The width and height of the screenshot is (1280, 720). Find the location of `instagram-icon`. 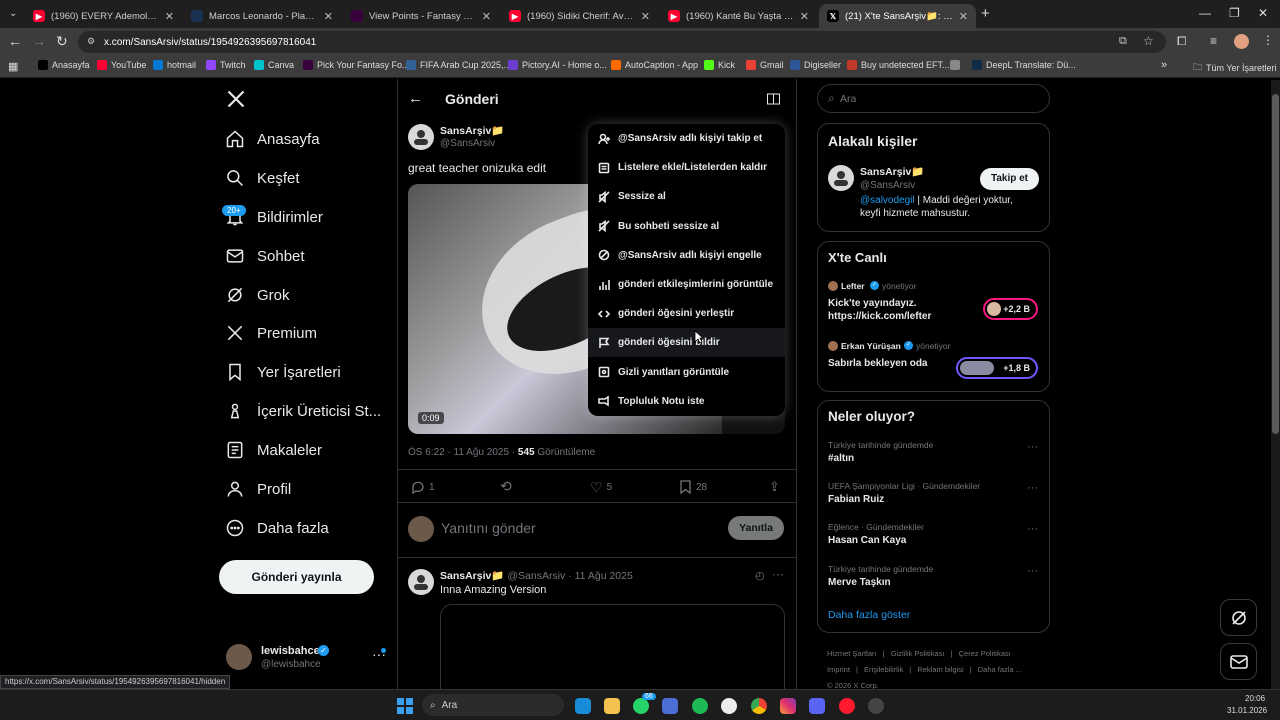

instagram-icon is located at coordinates (788, 706).